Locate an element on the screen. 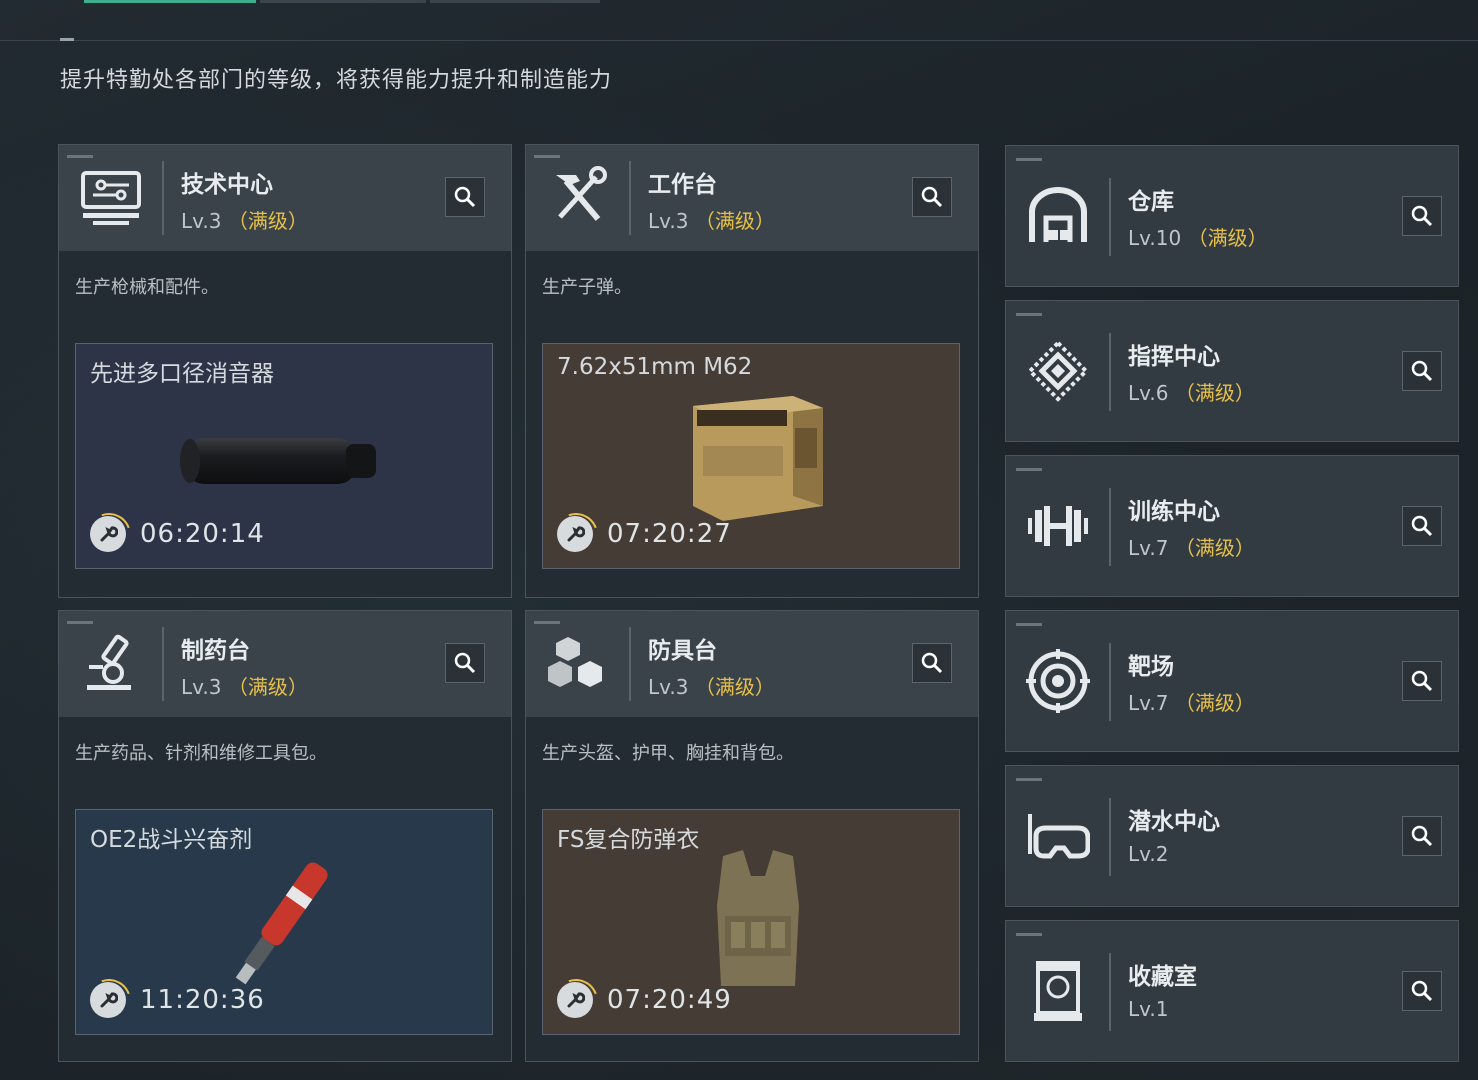 The width and height of the screenshot is (1478, 1080). production-timer: 11:20:36 is located at coordinates (177, 1000).